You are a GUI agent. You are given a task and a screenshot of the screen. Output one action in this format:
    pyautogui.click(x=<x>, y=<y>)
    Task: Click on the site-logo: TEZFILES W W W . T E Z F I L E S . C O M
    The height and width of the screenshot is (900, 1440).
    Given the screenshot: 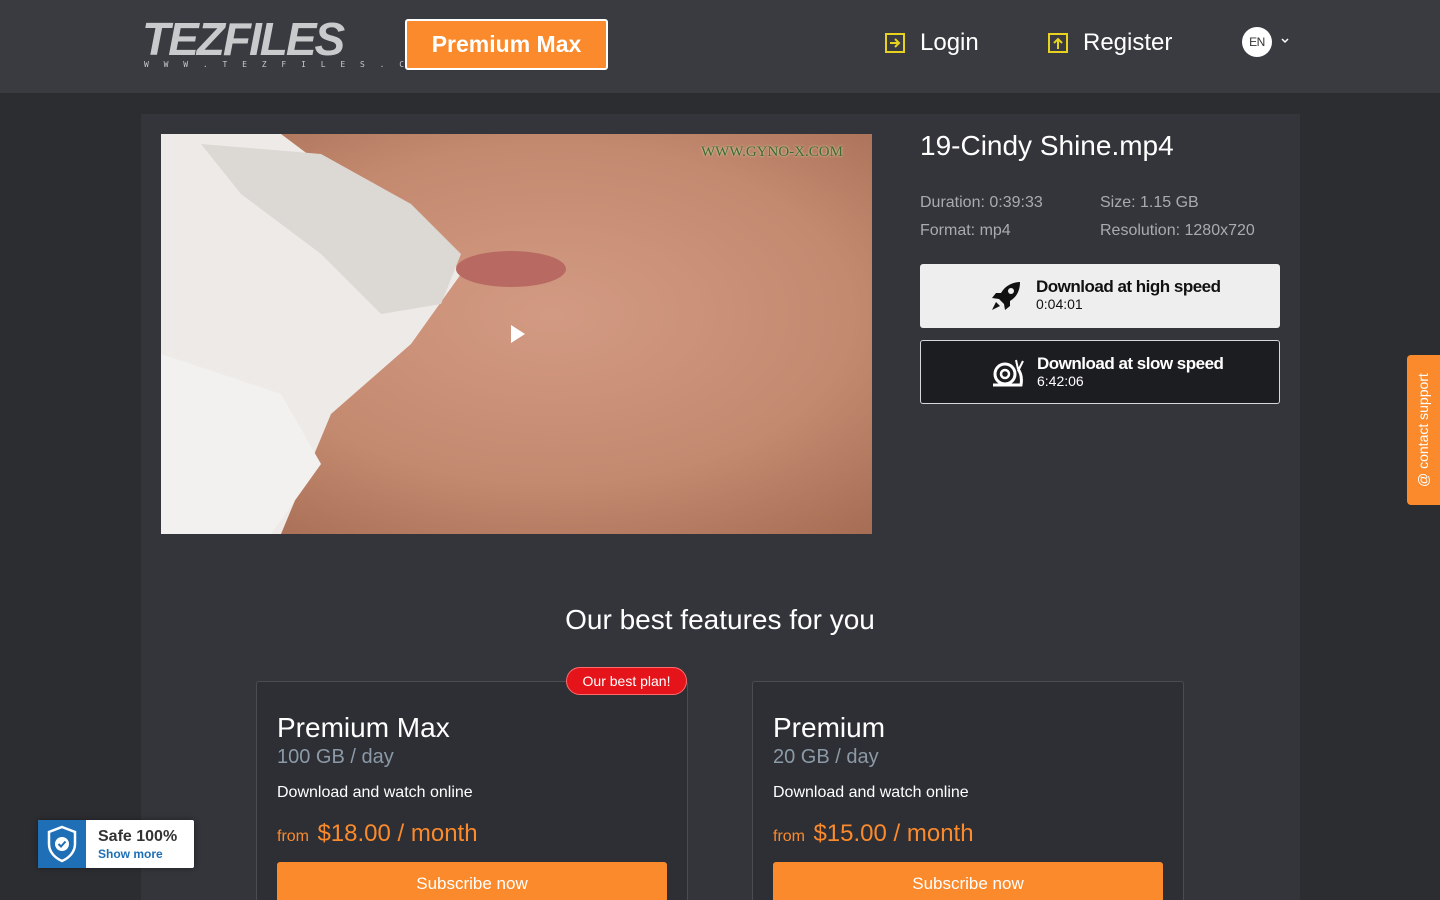 What is the action you would take?
    pyautogui.click(x=292, y=44)
    